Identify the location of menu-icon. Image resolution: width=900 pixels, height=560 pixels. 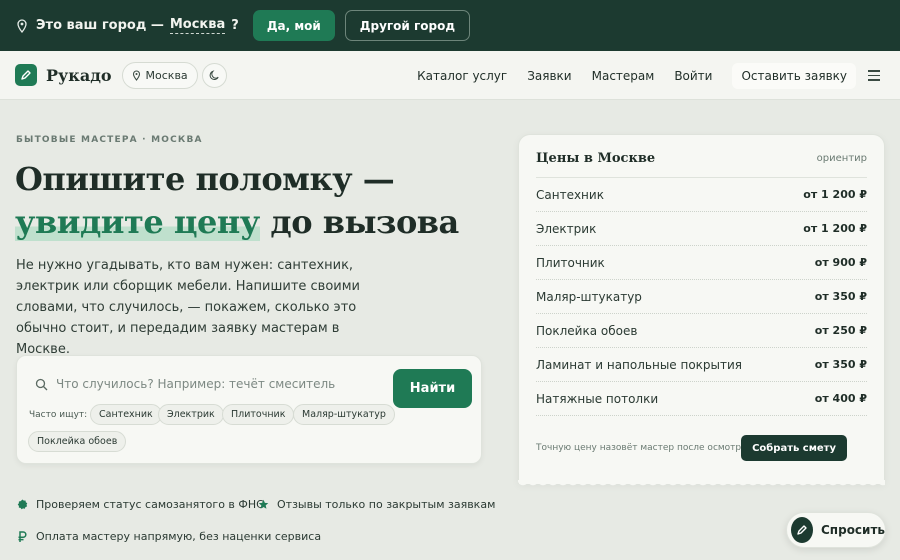
(874, 75).